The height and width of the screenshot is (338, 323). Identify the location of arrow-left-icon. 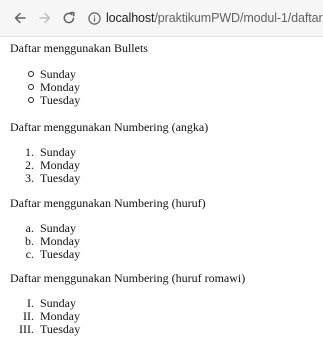
(20, 18).